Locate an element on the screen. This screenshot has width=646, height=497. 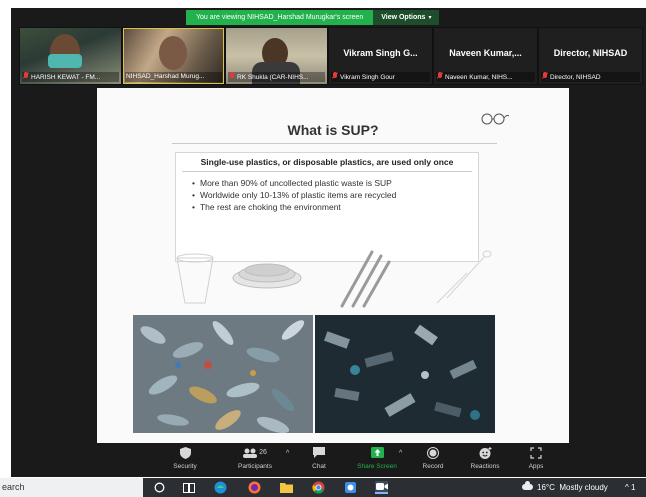
tray-indicator: 1 is located at coordinates (633, 487).